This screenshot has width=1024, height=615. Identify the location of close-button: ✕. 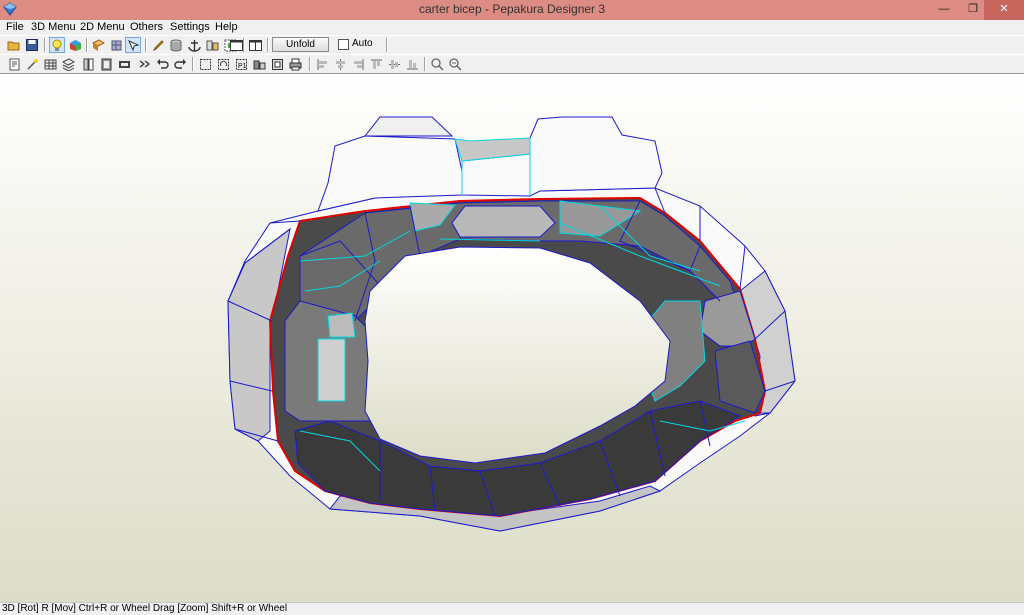
(1004, 10).